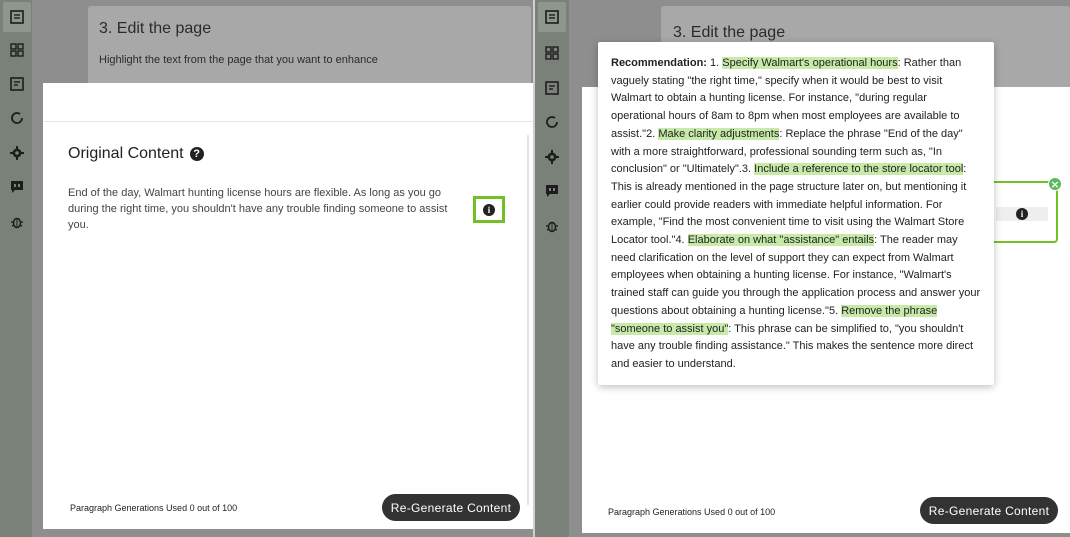 Image resolution: width=1070 pixels, height=537 pixels. What do you see at coordinates (714, 63) in the screenshot?
I see `recommendation-segment: 1.` at bounding box center [714, 63].